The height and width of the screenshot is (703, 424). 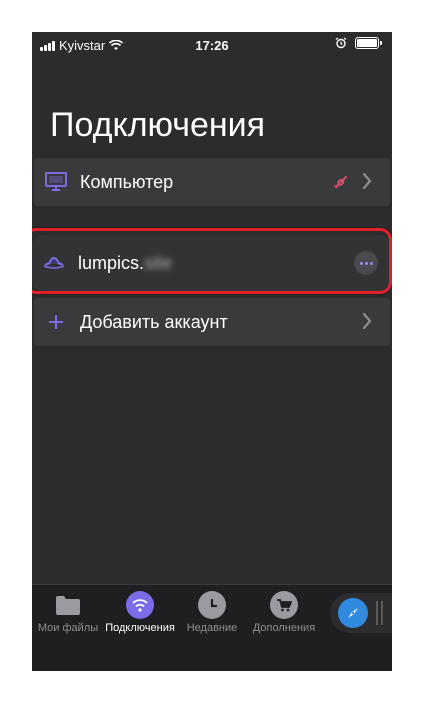 What do you see at coordinates (56, 322) in the screenshot?
I see `plus-icon` at bounding box center [56, 322].